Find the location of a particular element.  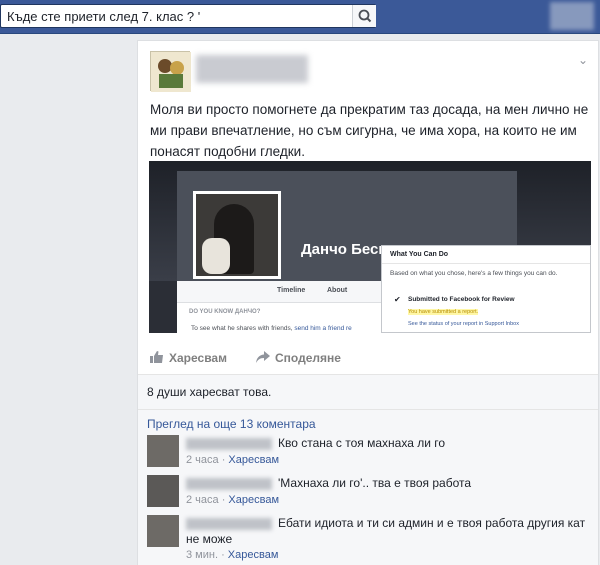

search-icon is located at coordinates (365, 16).